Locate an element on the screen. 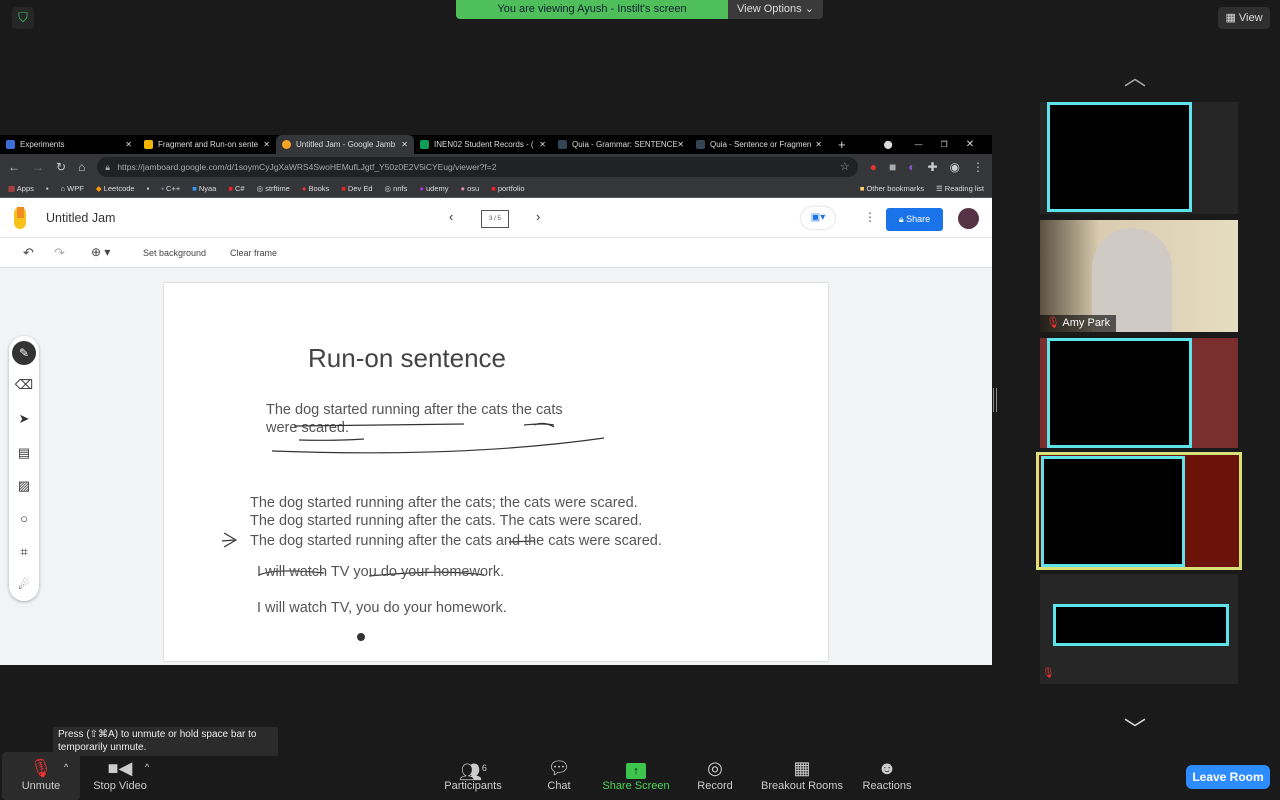  security-shield-icon: ⛉ is located at coordinates (23, 18).